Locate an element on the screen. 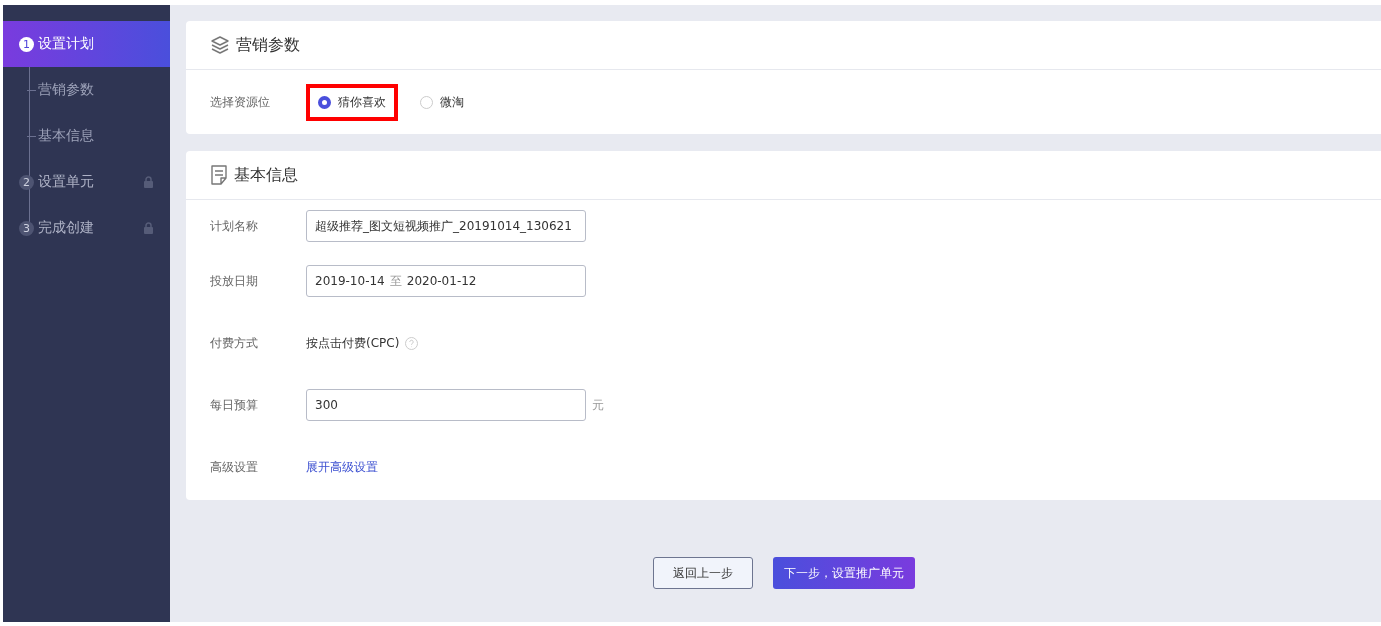  step-label: 设置单元 is located at coordinates (66, 182).